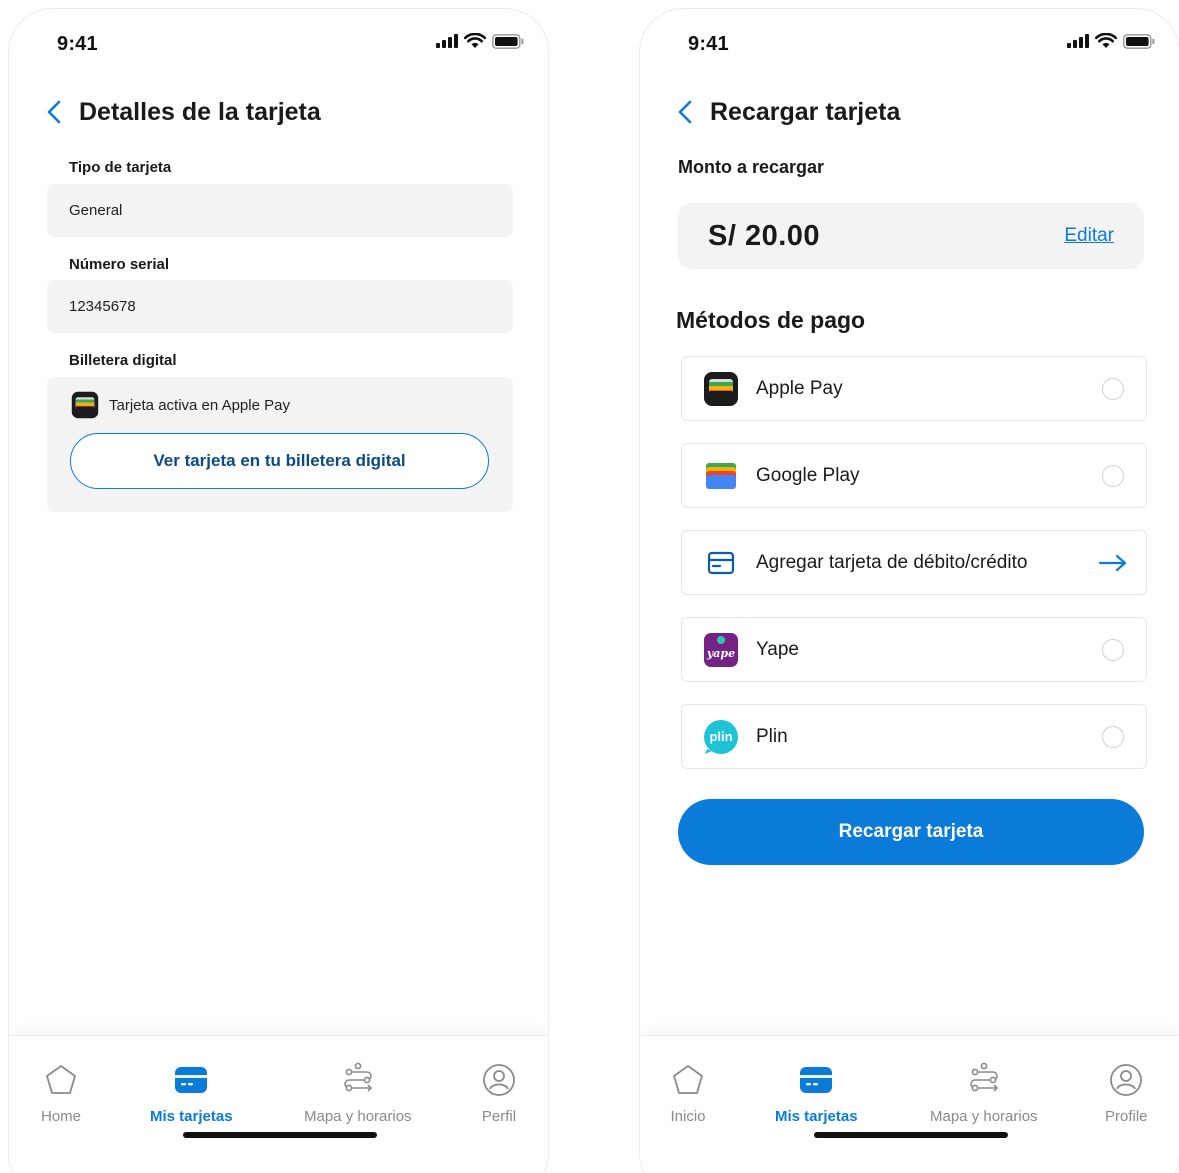 The image size is (1179, 1173). What do you see at coordinates (200, 111) in the screenshot?
I see `page-title: Detalles de la tarjeta` at bounding box center [200, 111].